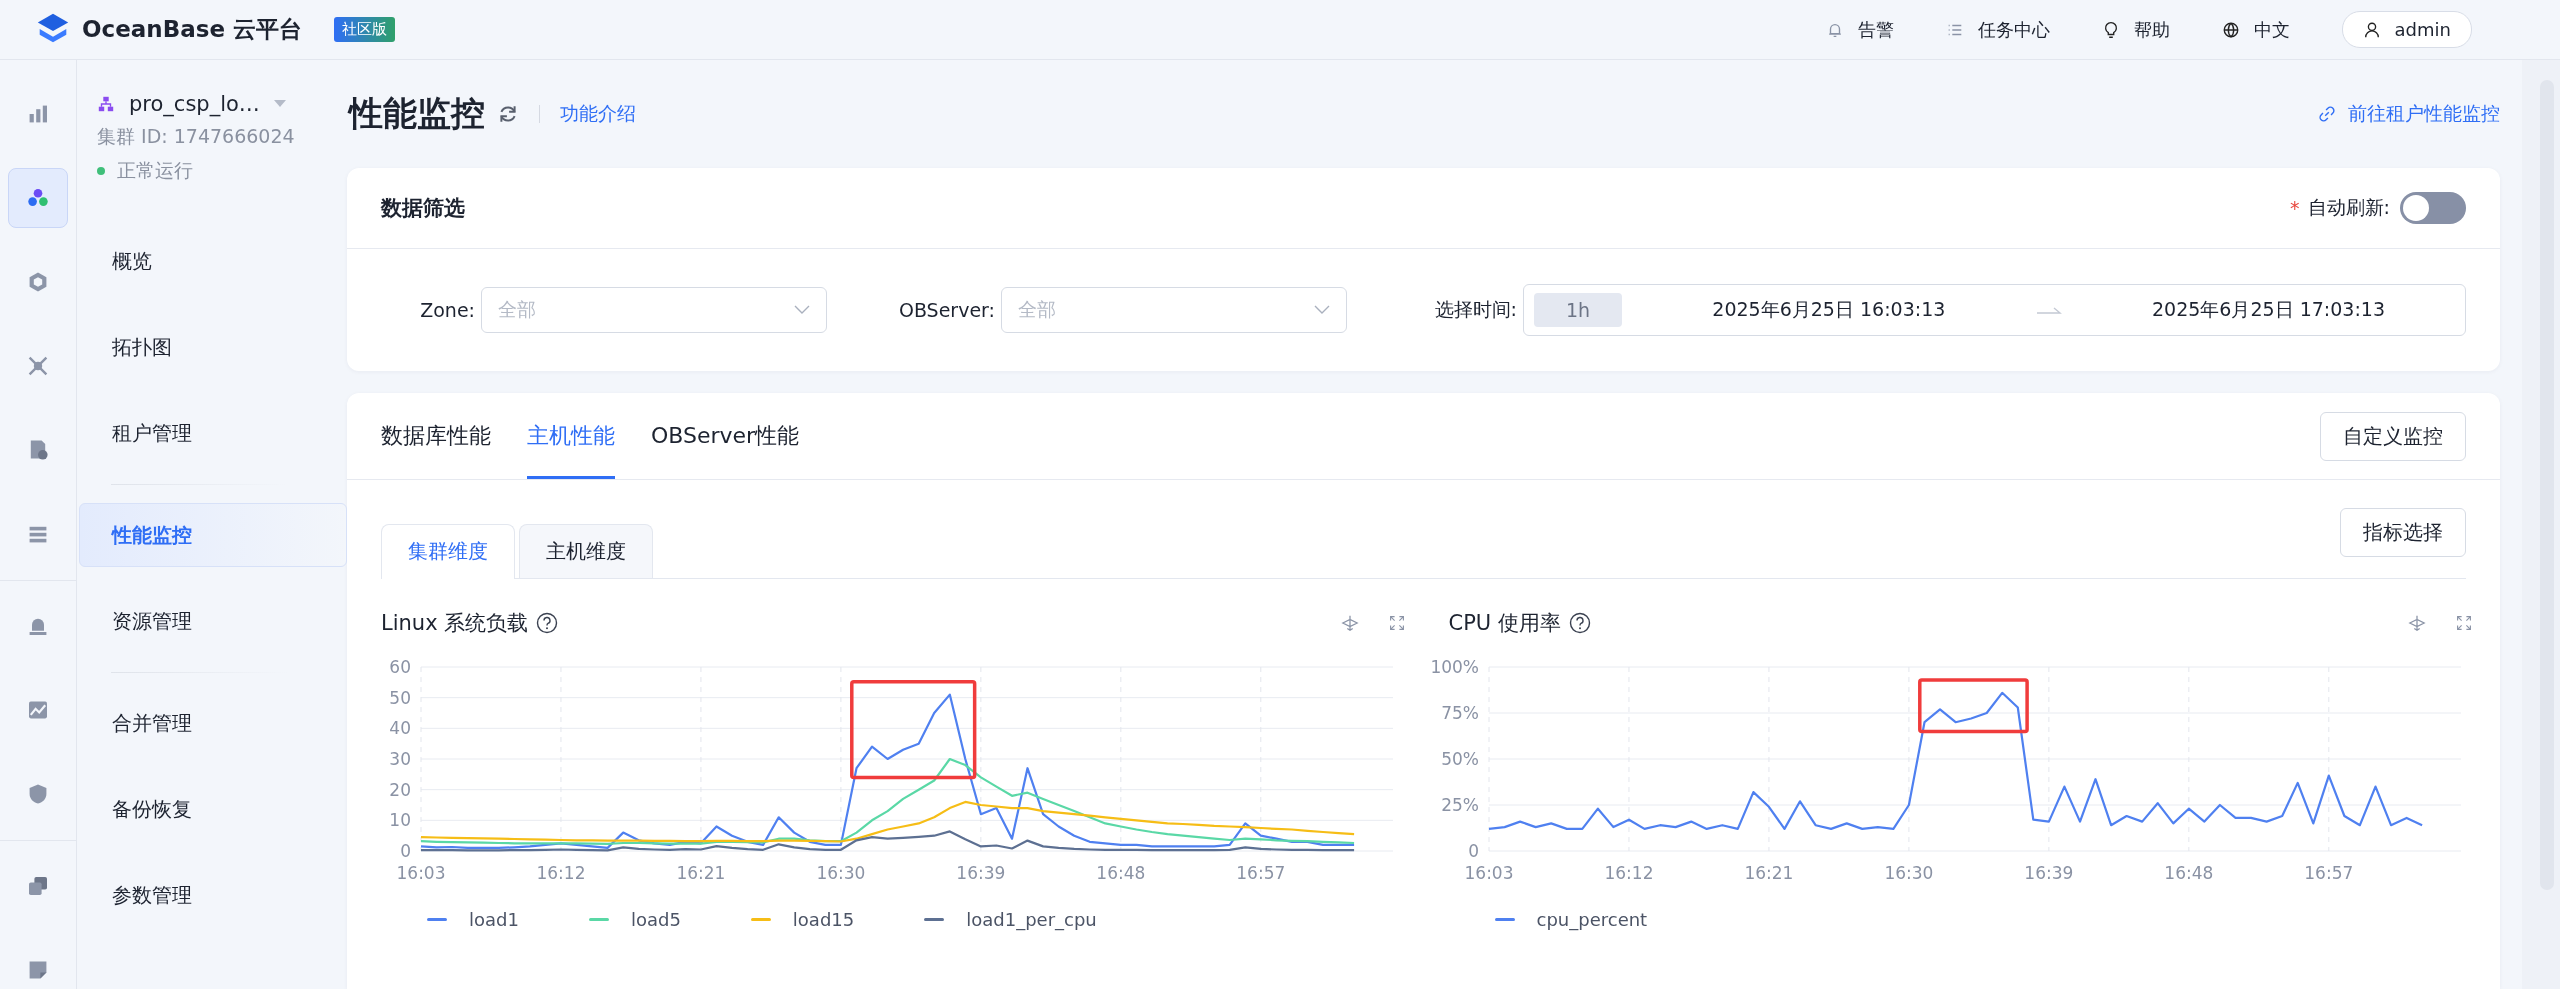 The height and width of the screenshot is (989, 2560). I want to click on tenant-monitor-link: 前往租户性能监控, so click(2424, 114).